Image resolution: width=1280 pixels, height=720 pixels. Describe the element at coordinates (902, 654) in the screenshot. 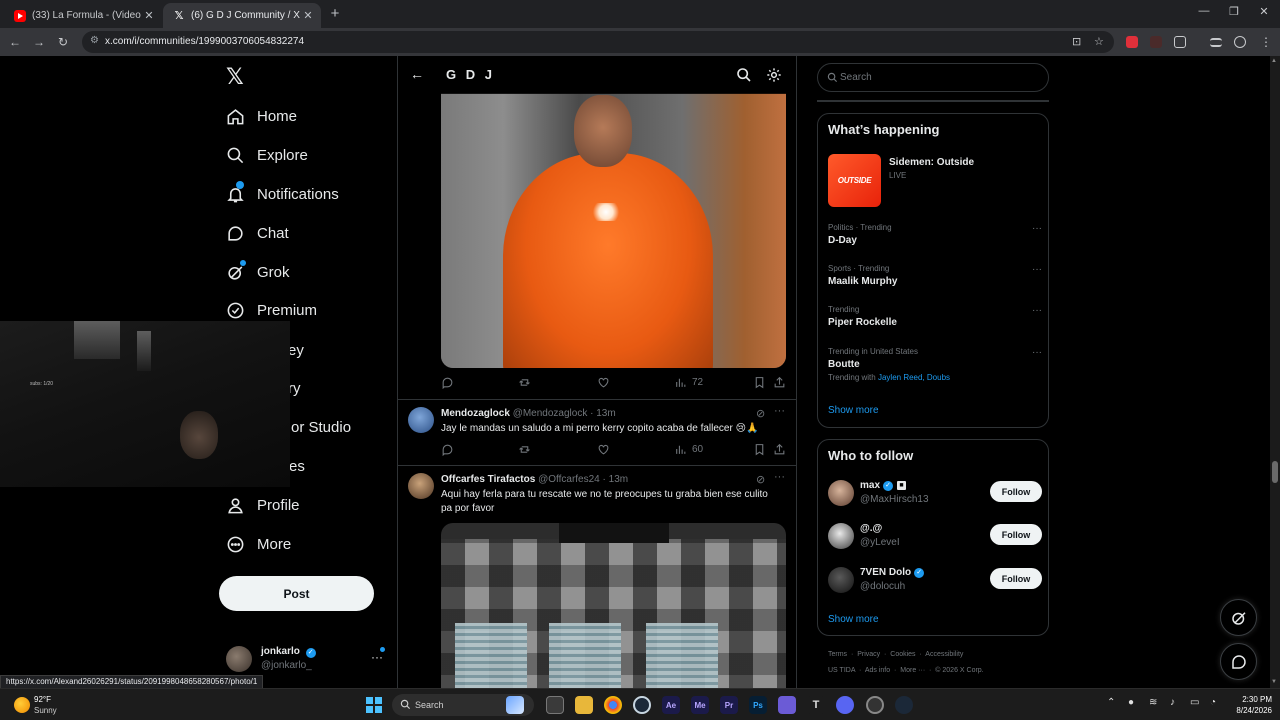

I see `footer-link: Cookies` at that location.